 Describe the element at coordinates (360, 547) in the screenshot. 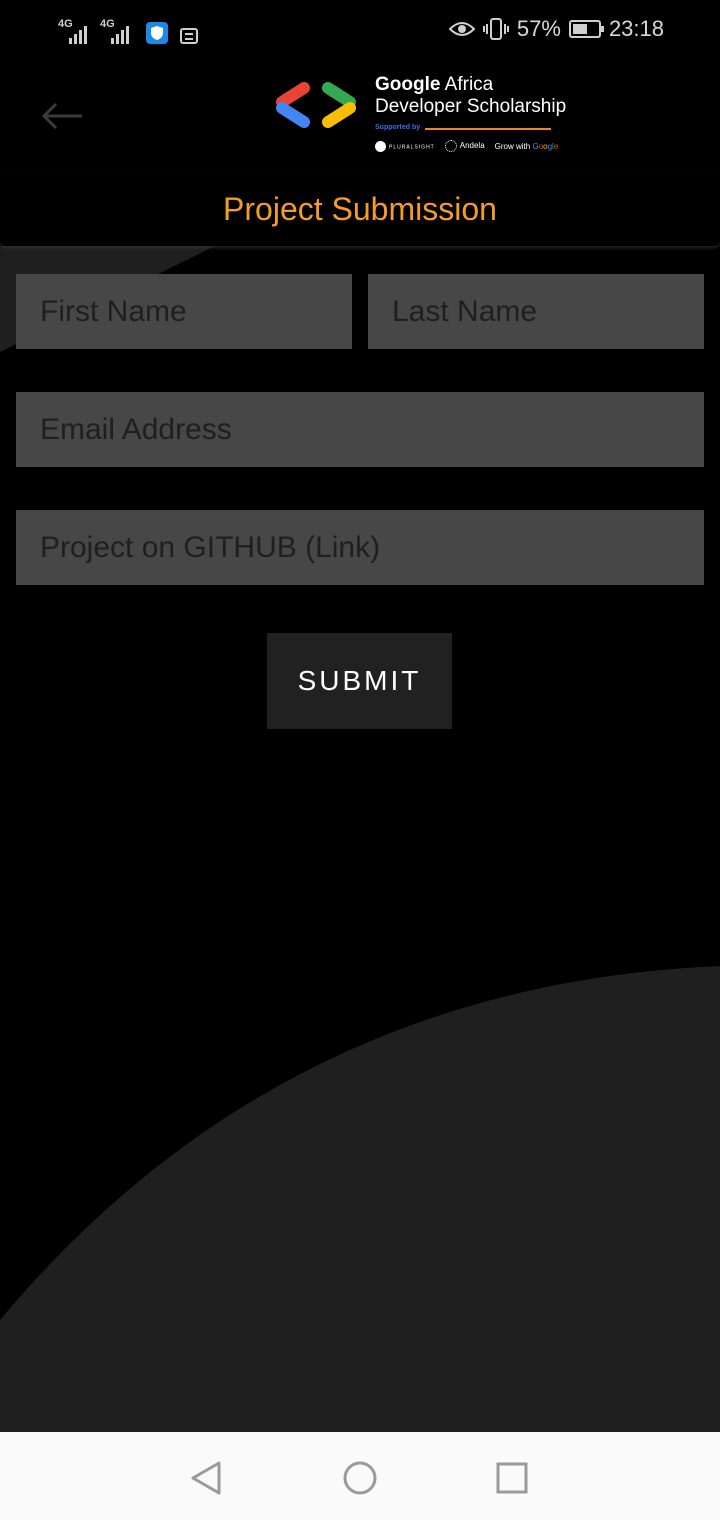

I see `github-link-input` at that location.